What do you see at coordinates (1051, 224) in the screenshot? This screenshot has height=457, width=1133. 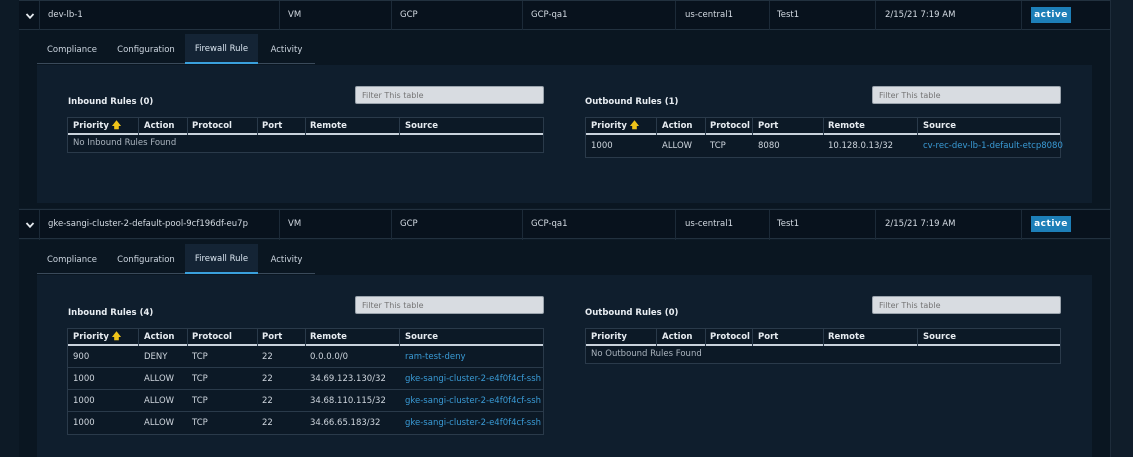 I see `status-badge: active` at bounding box center [1051, 224].